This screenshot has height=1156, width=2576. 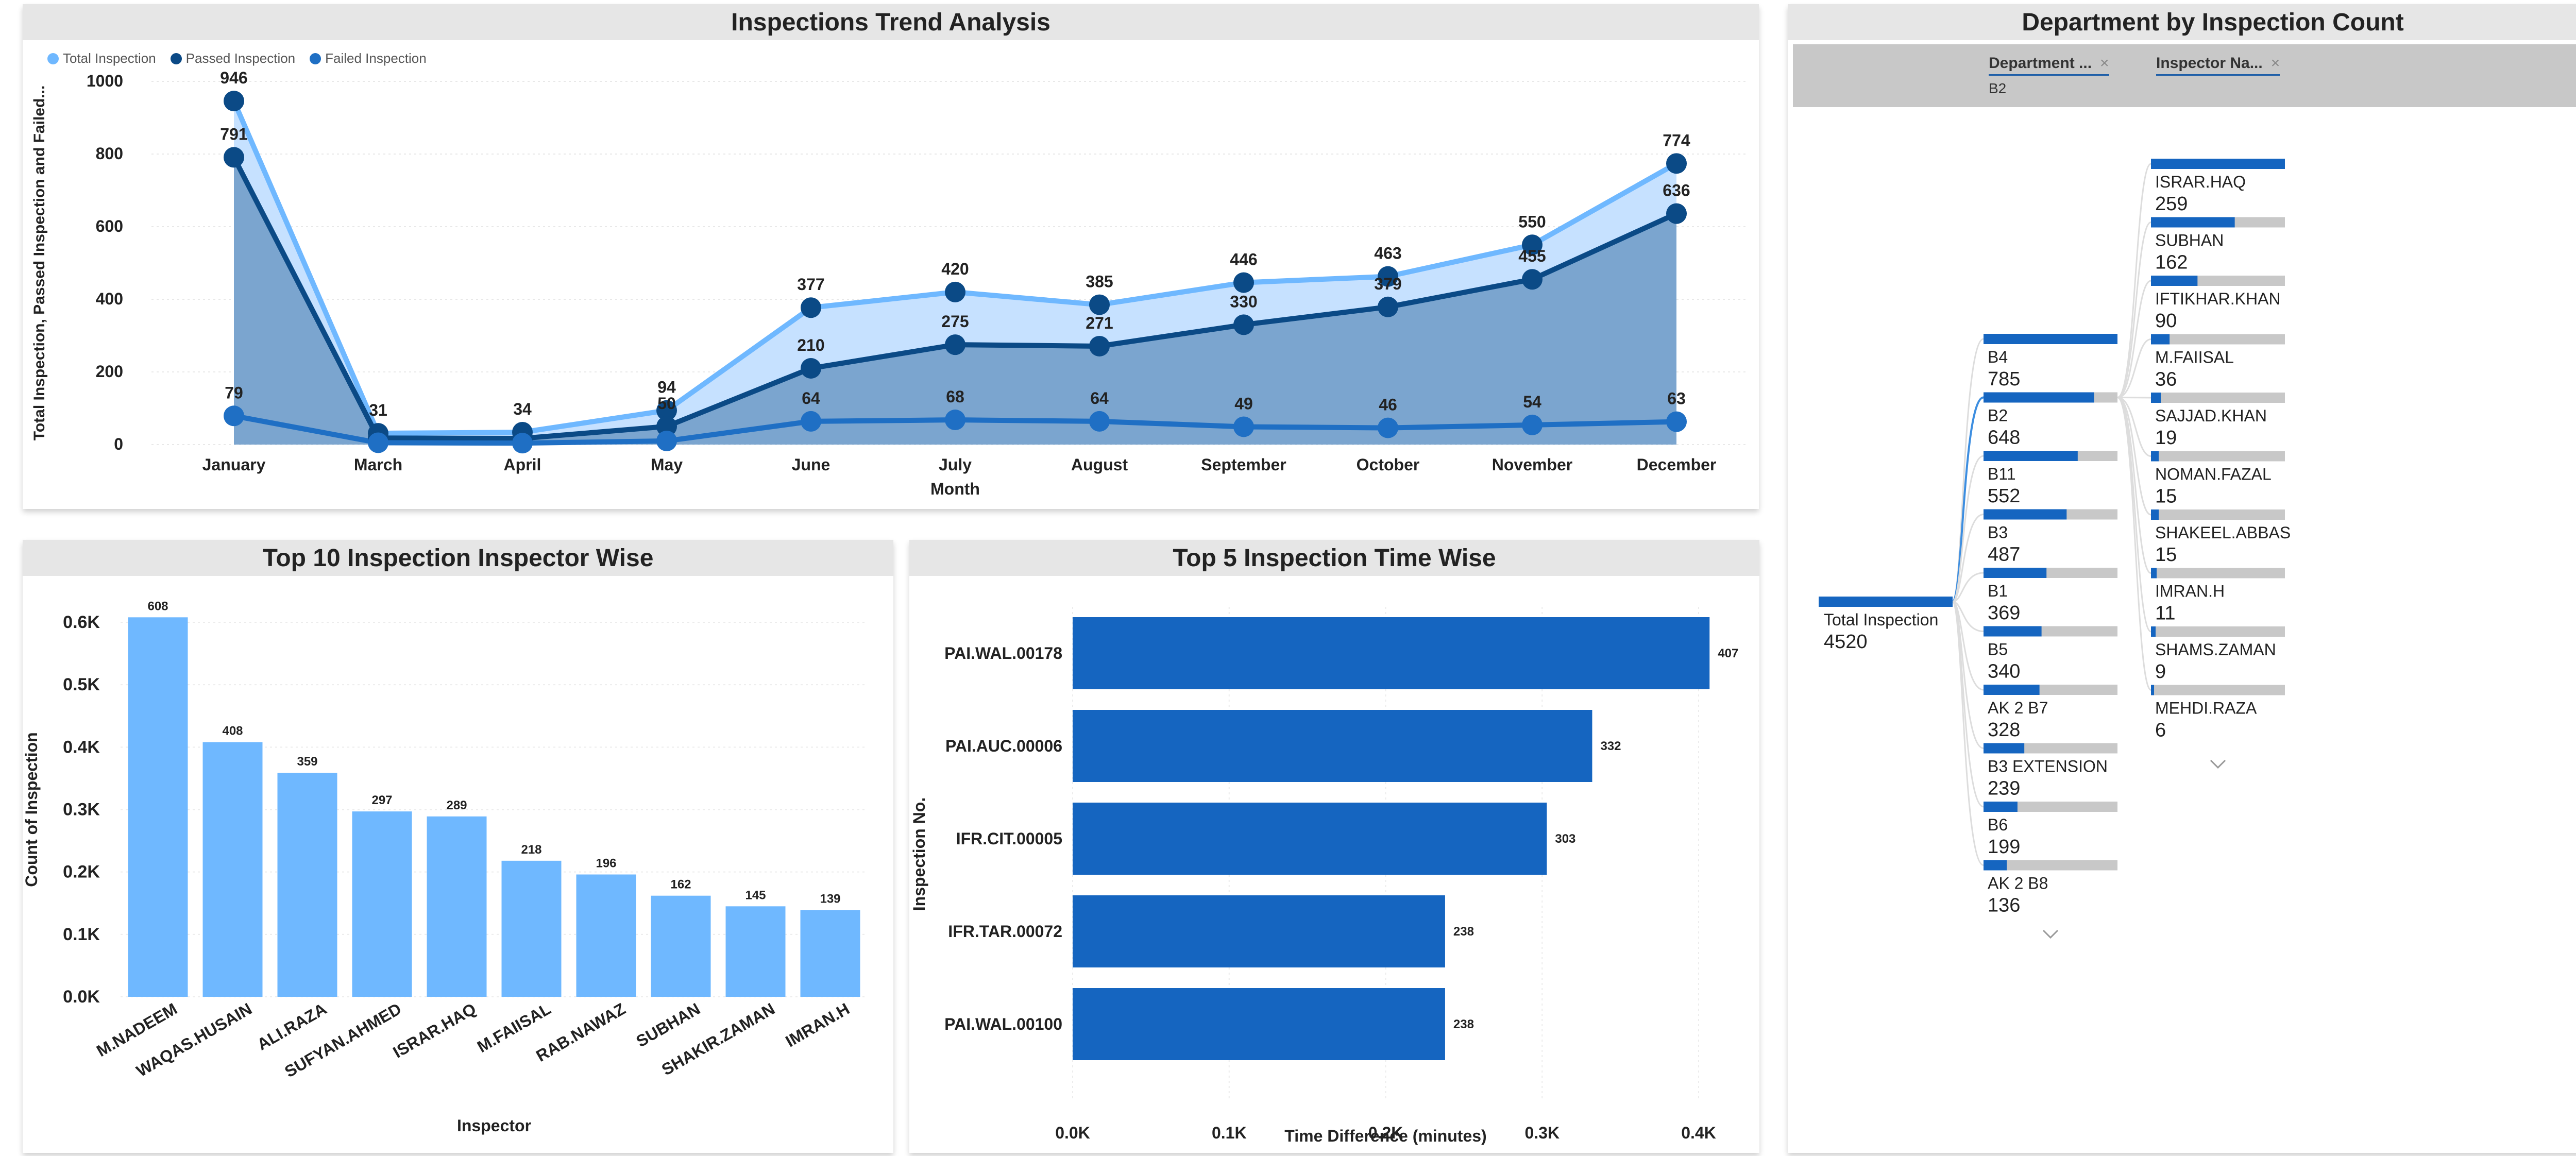 What do you see at coordinates (232, 731) in the screenshot?
I see `bar-value-label: 408` at bounding box center [232, 731].